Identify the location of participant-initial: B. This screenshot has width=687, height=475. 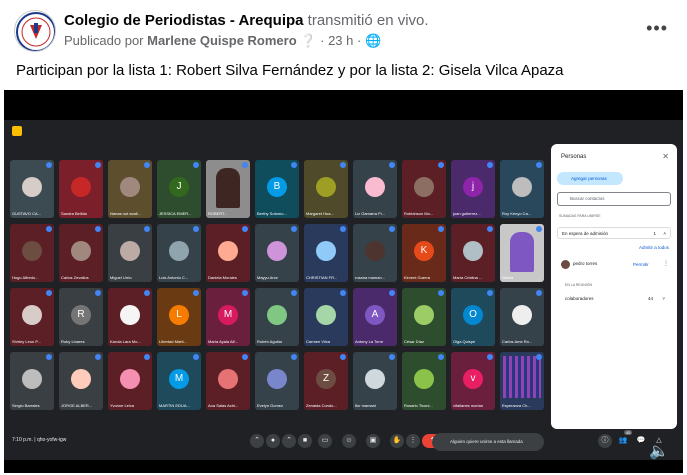
(277, 187).